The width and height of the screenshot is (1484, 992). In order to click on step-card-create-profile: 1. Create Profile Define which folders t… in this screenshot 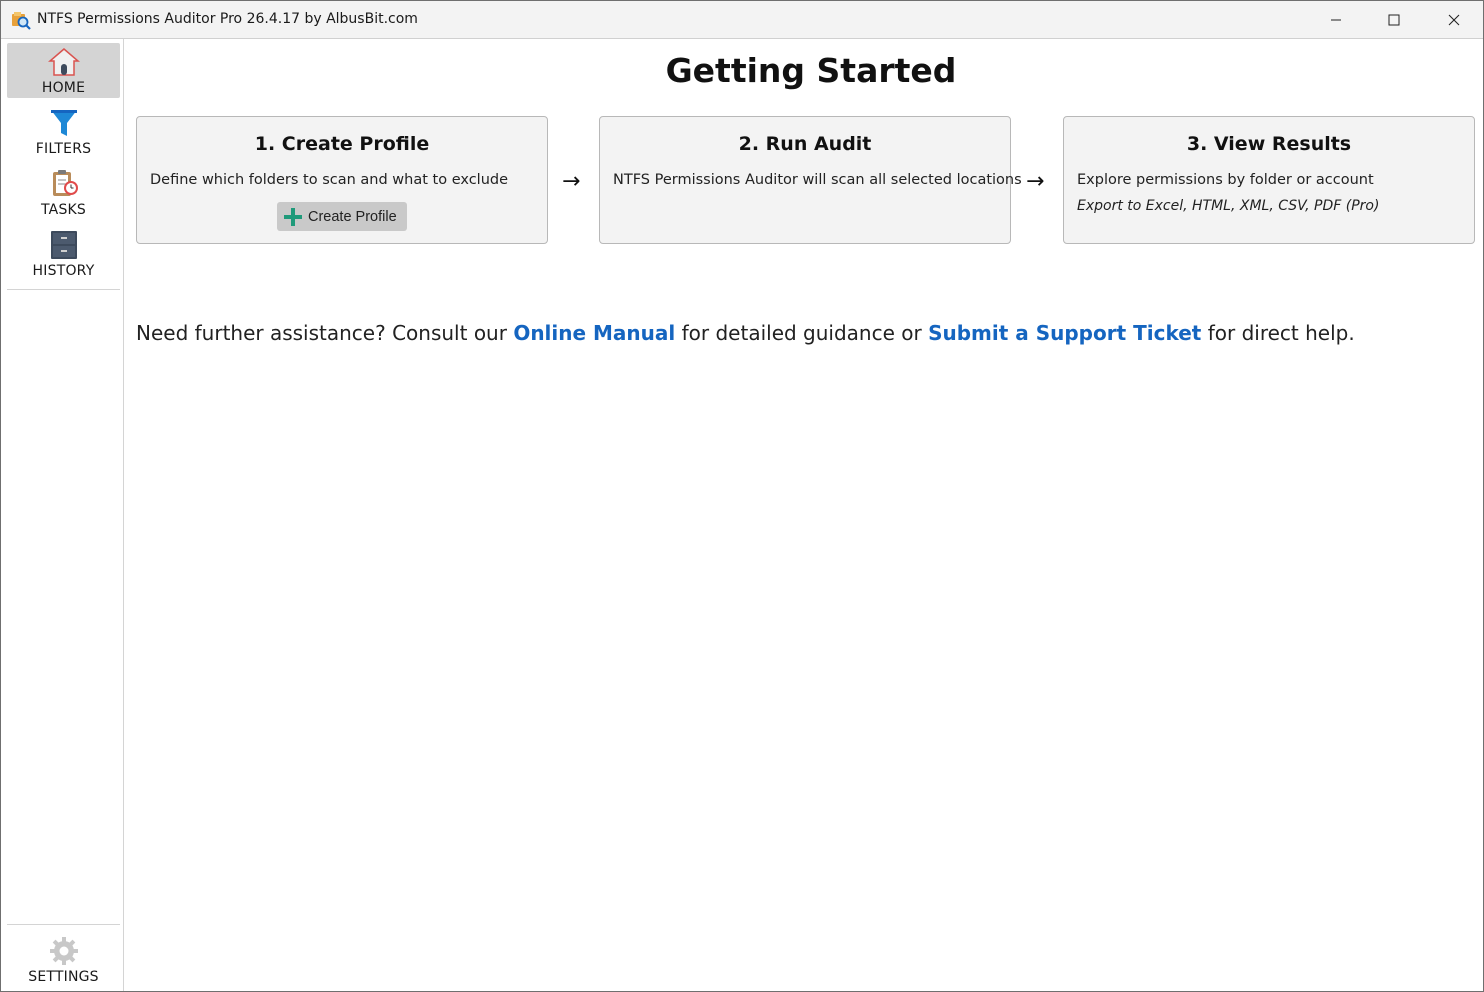, I will do `click(342, 180)`.